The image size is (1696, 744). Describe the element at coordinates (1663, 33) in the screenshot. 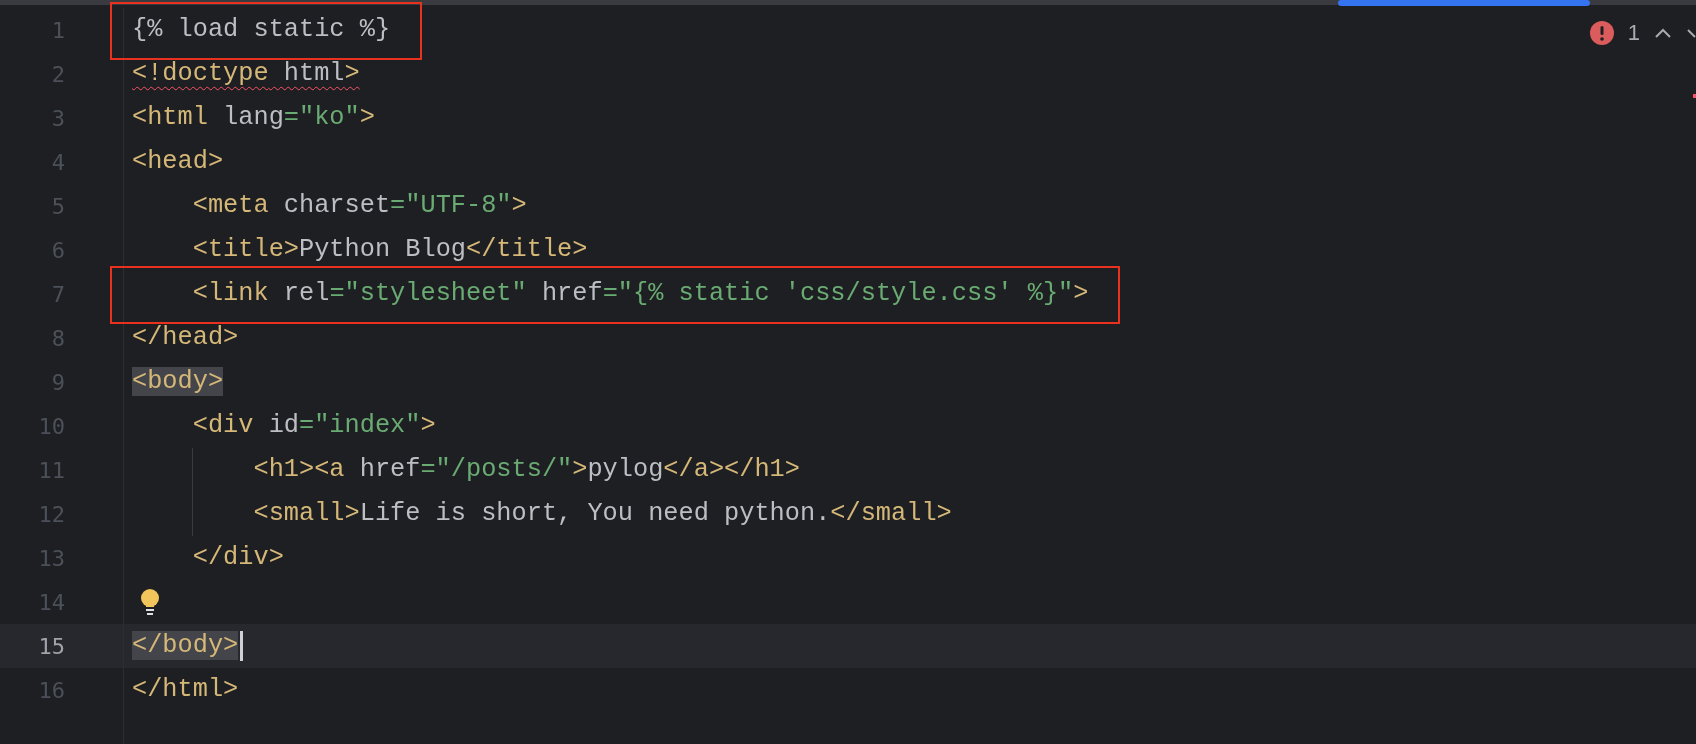

I see `chevron-up-icon` at that location.